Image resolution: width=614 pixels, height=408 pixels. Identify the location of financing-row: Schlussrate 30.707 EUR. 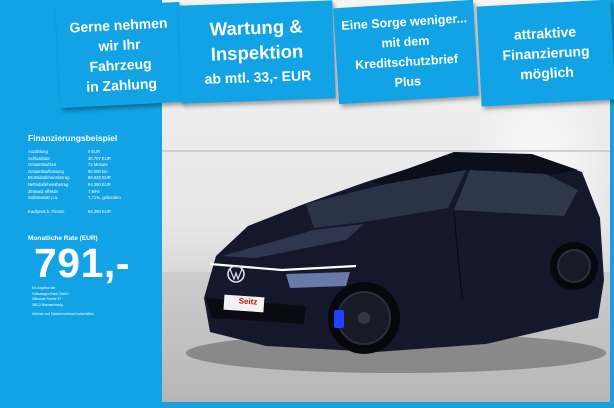
(69, 158).